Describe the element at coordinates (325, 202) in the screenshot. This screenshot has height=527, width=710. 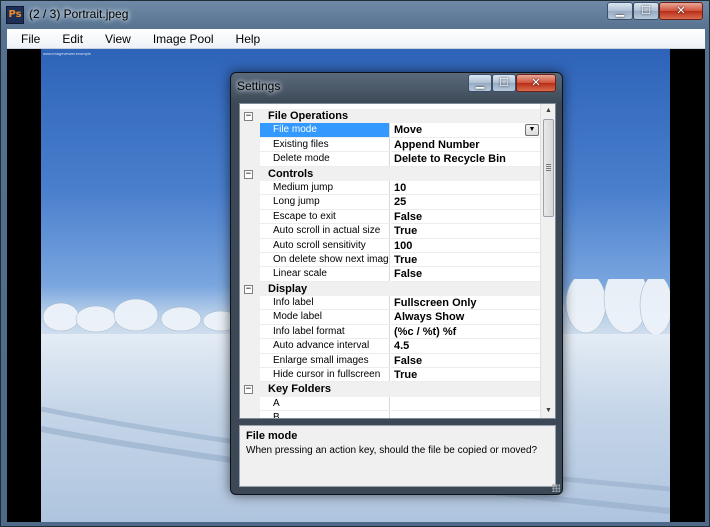
I see `property-name: Long jump` at that location.